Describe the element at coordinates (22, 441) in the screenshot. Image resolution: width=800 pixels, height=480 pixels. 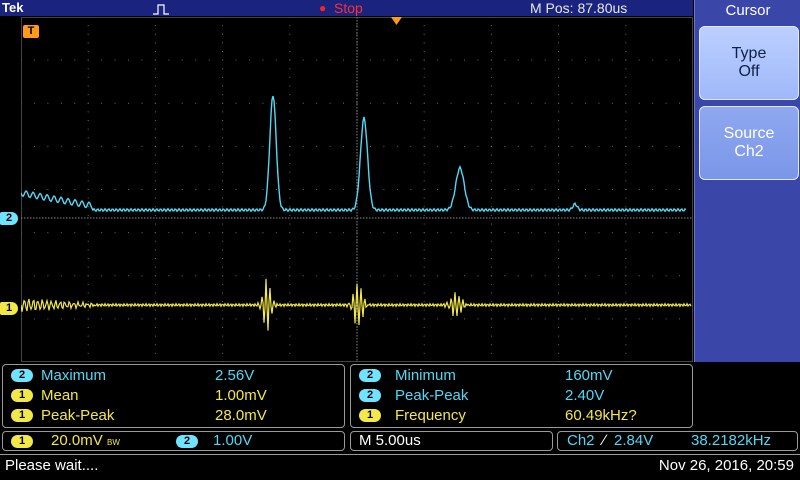
I see `ch1-badge: 1` at that location.